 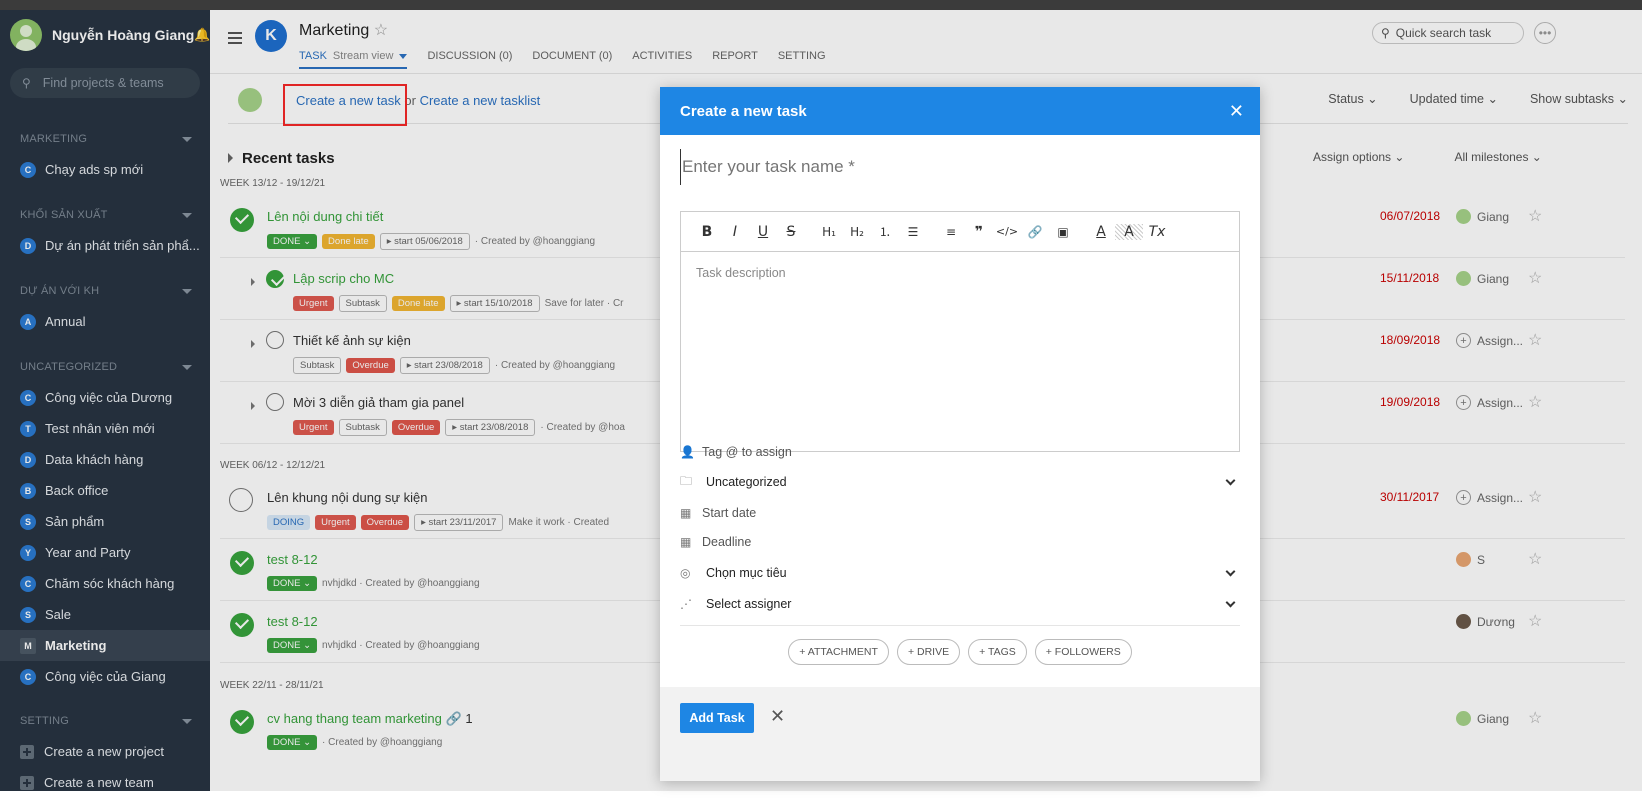 I want to click on window-top-strip, so click(x=821, y=5).